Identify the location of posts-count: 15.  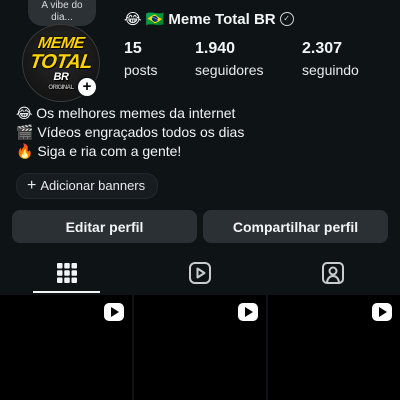
(133, 48).